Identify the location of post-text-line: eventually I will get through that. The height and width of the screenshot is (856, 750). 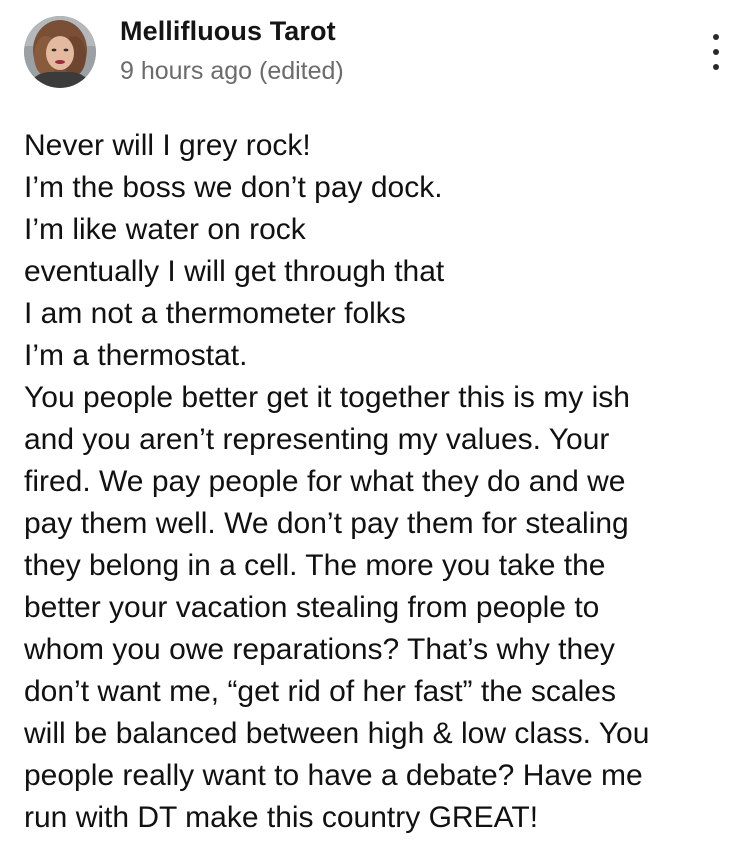
(234, 271).